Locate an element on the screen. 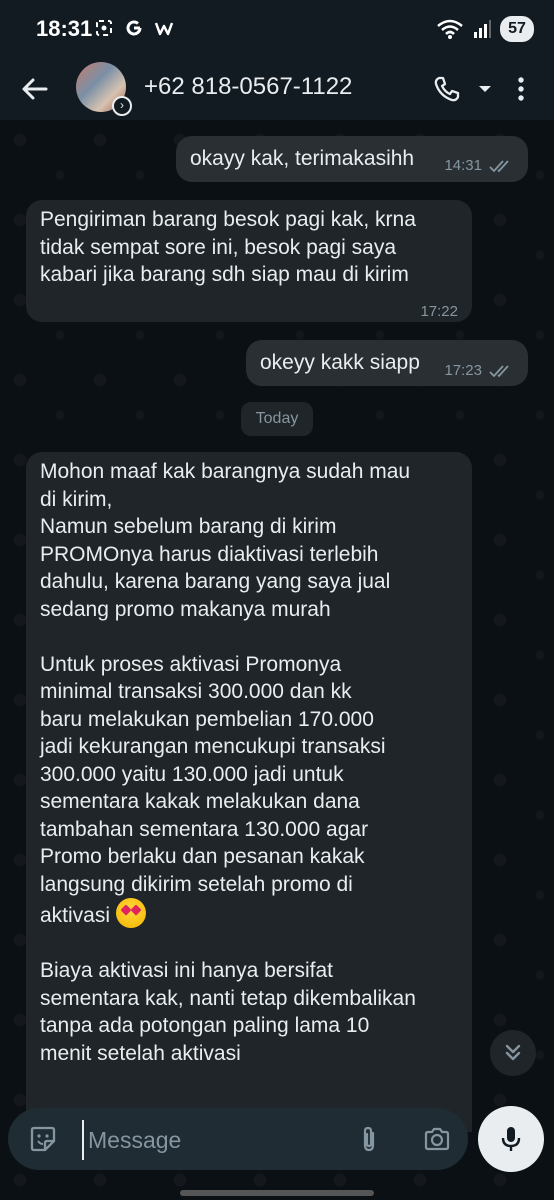 This screenshot has width=554, height=1200. double-chevron-down-icon is located at coordinates (513, 1052).